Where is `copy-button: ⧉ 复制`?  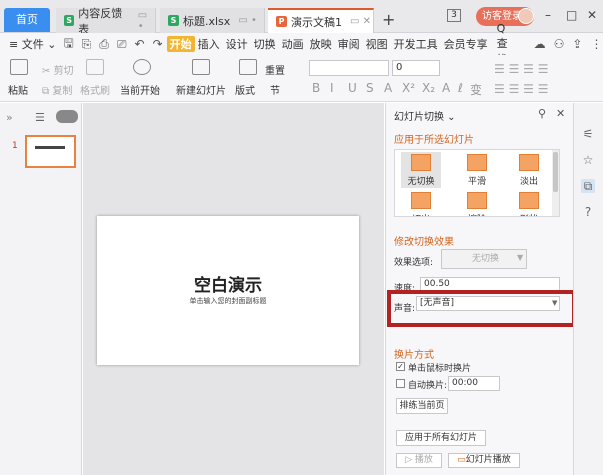
copy-button: ⧉ 复制 is located at coordinates (57, 89).